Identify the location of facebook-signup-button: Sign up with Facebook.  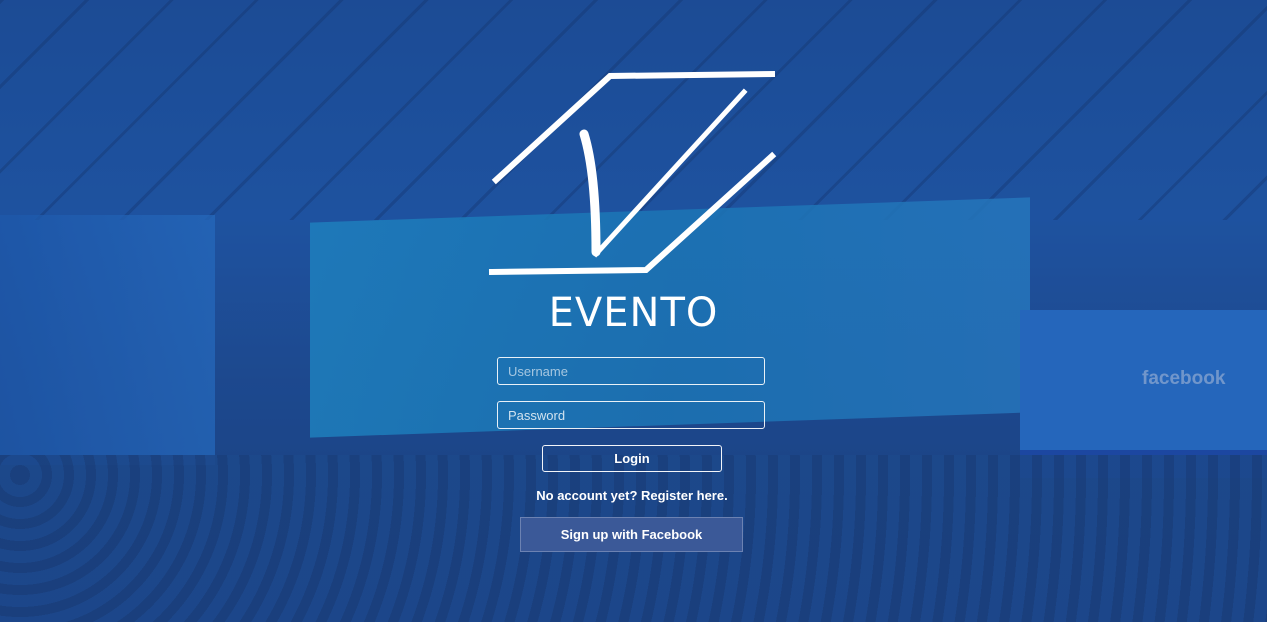
(631, 534).